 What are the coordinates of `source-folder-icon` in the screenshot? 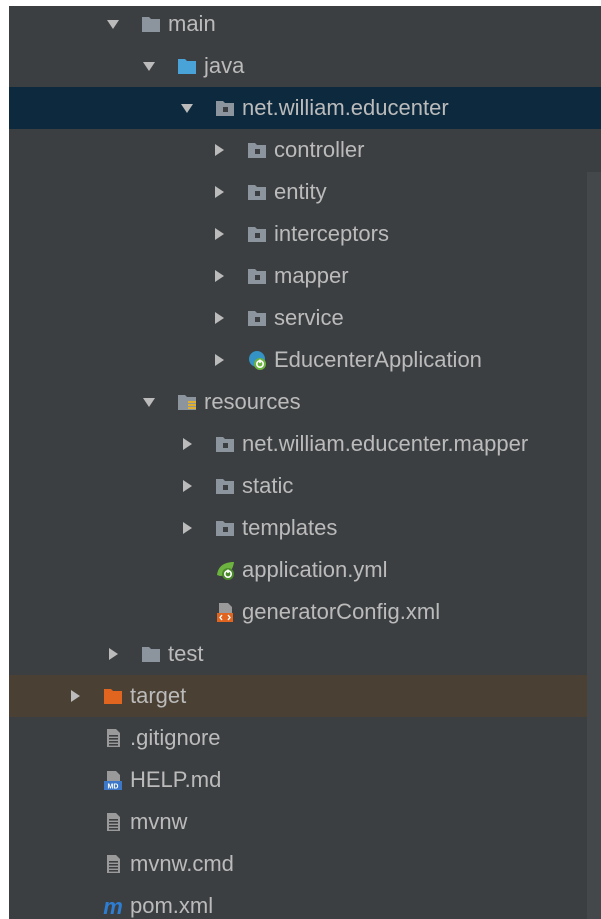 It's located at (187, 66).